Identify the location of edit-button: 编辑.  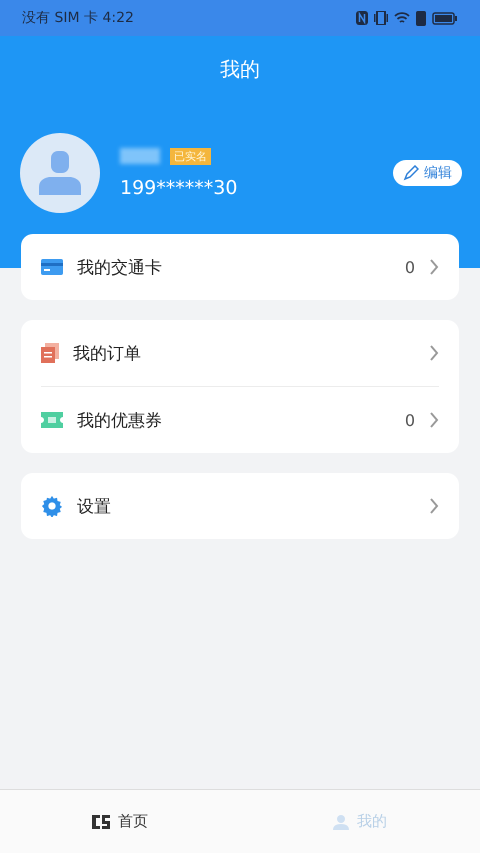
(427, 173).